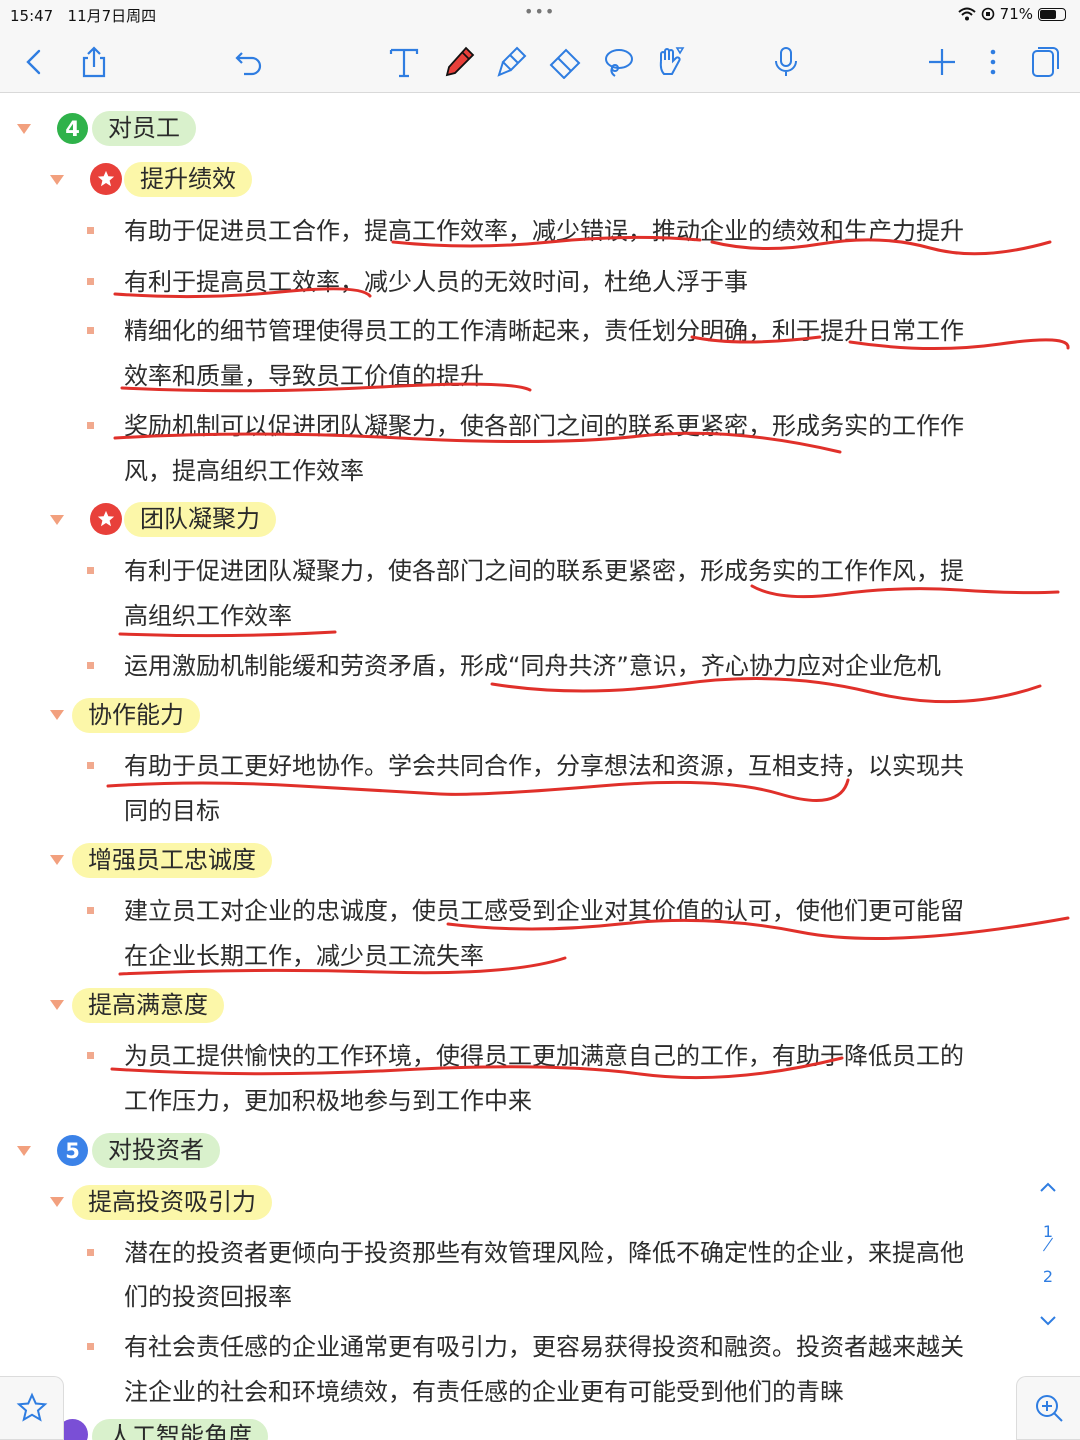 This screenshot has height=1440, width=1080. What do you see at coordinates (544, 426) in the screenshot?
I see `bullet-text: 奖励机制可以促进团队凝聚力，使各部门之间的联系更紧密，形成务实的工作作` at bounding box center [544, 426].